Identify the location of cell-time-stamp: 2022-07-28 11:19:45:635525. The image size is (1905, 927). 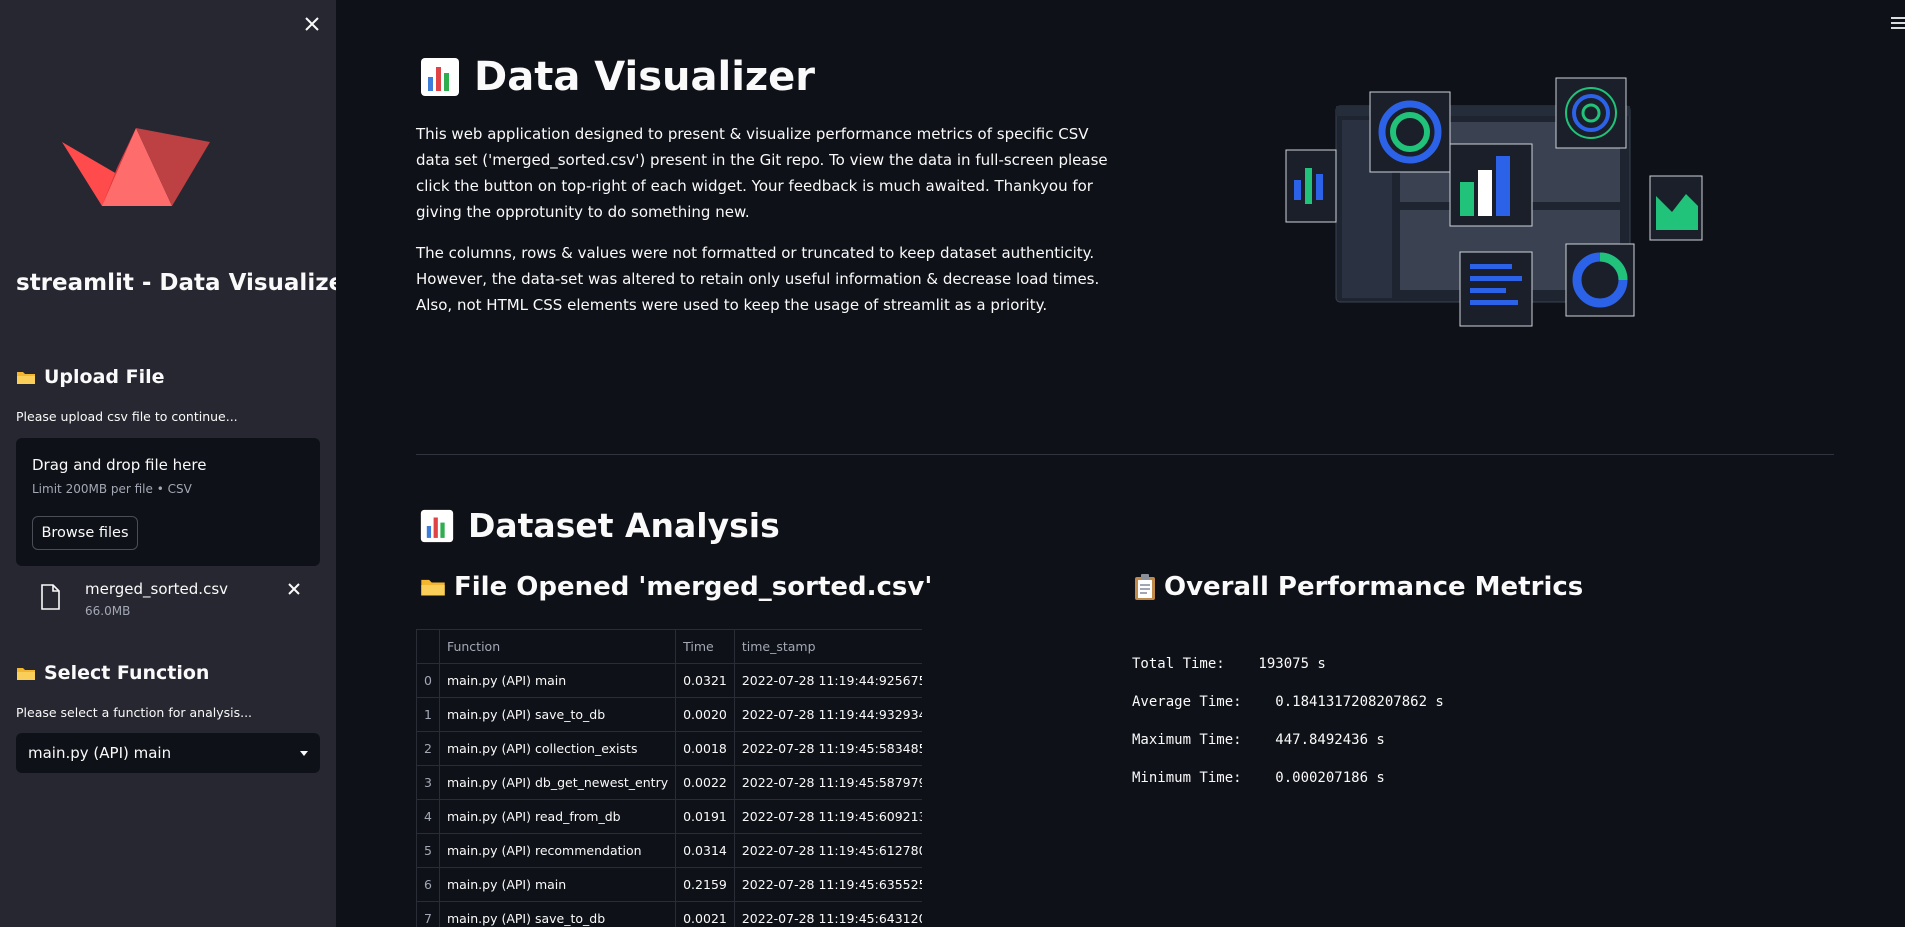
(827, 884).